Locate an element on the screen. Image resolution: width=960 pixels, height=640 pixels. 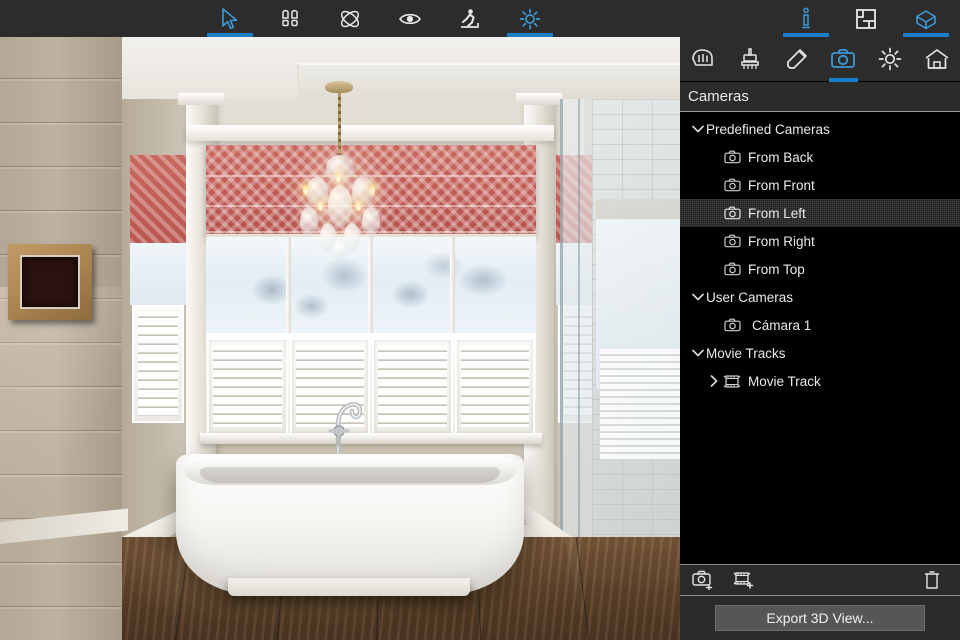
paint-brush-icon is located at coordinates (750, 58).